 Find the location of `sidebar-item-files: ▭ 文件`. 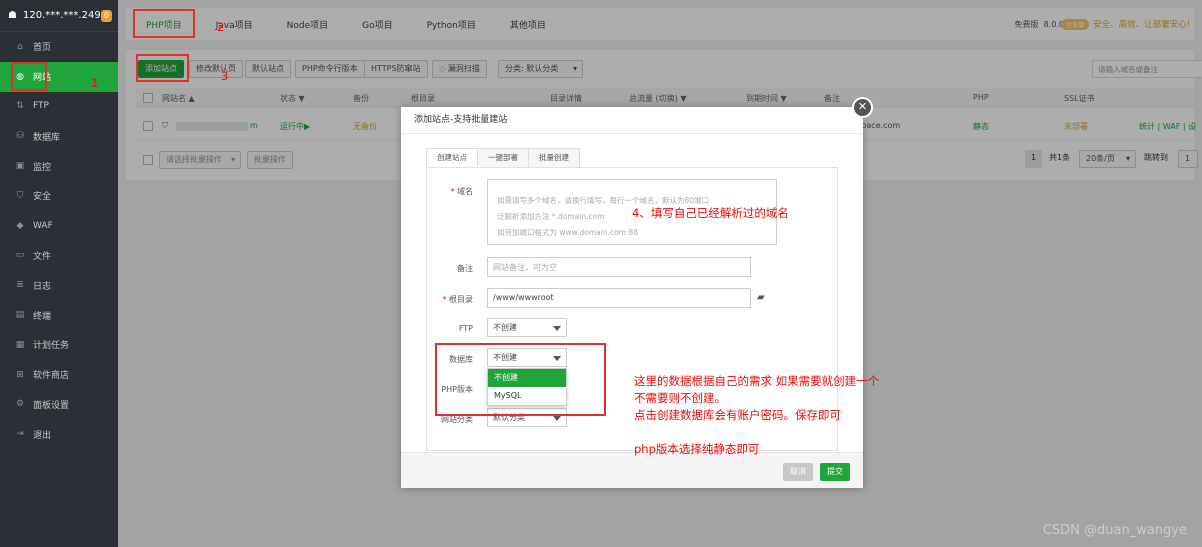

sidebar-item-files: ▭ 文件 is located at coordinates (59, 256).